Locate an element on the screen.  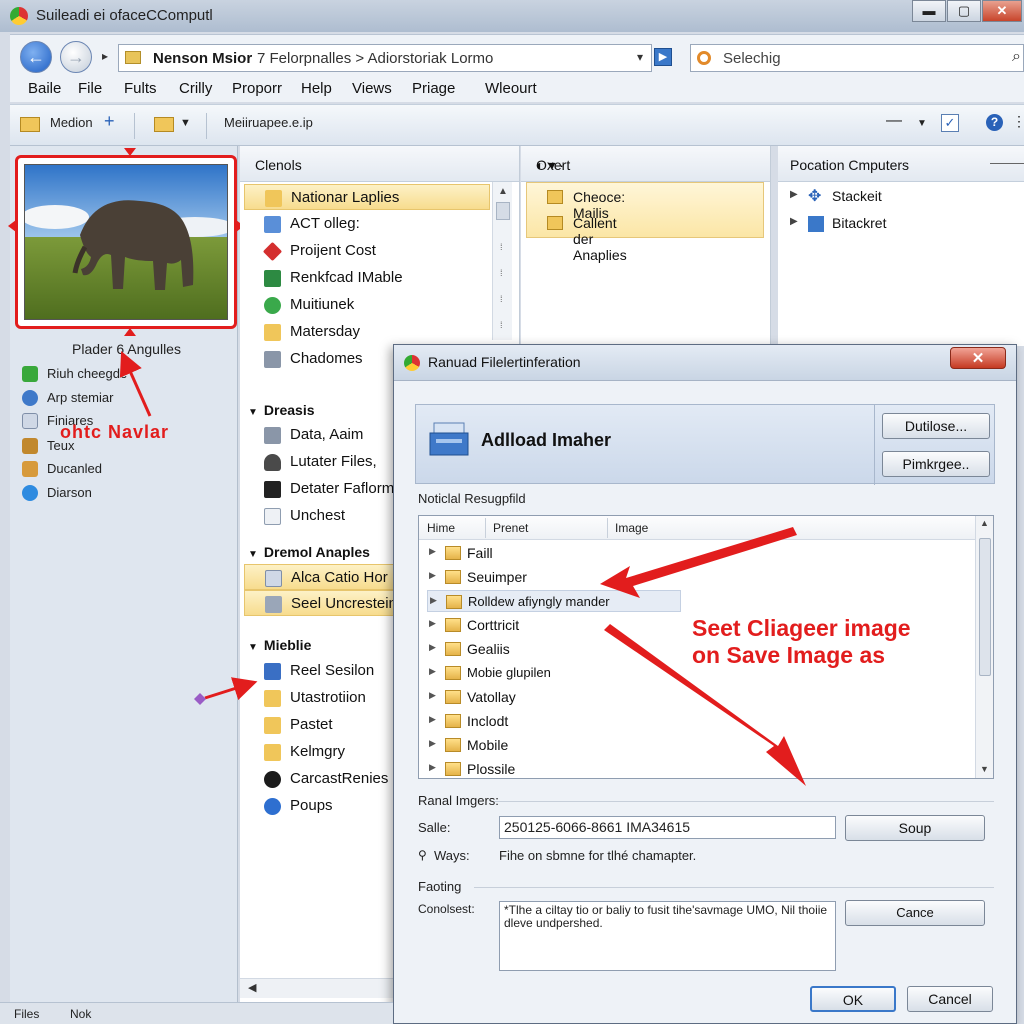
plus-icon: + is located at coordinates (109, 121).